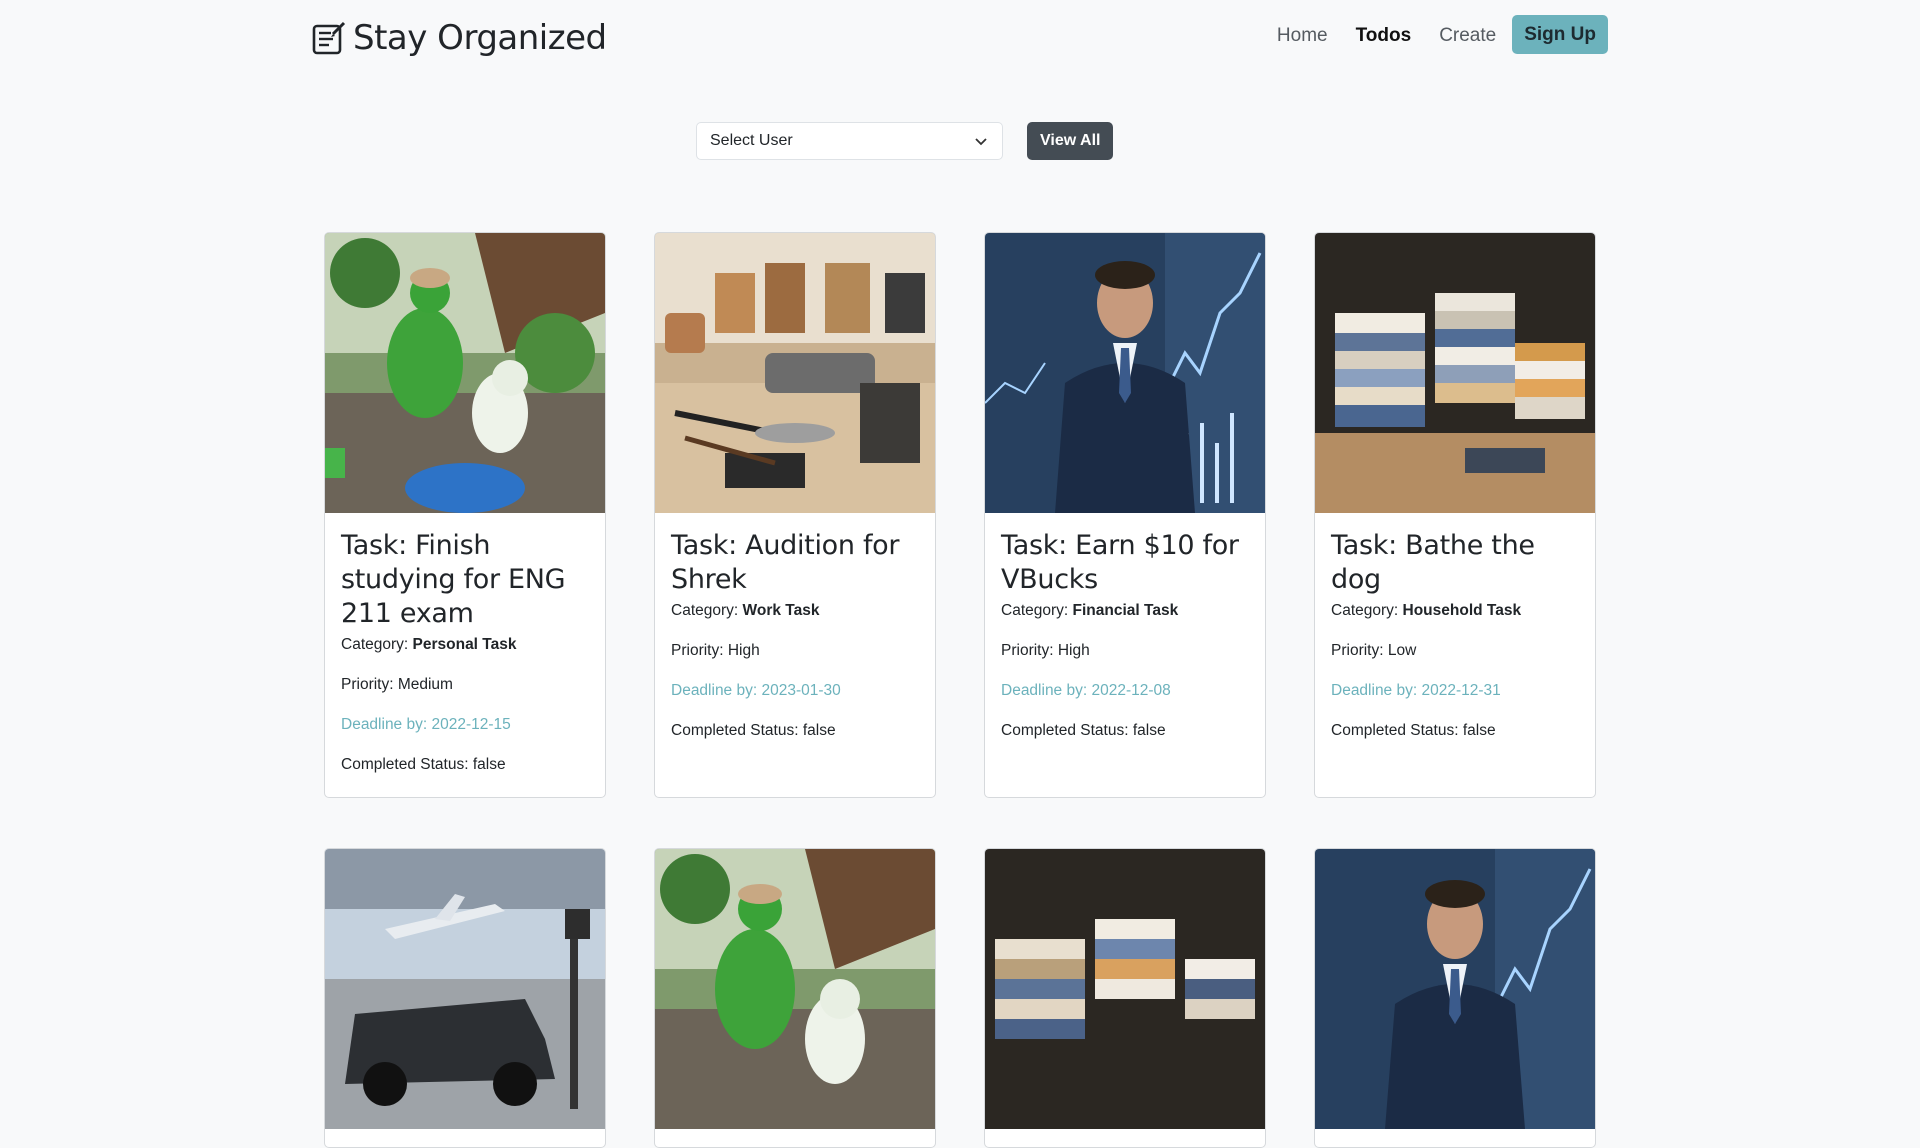 Image resolution: width=1920 pixels, height=1148 pixels. I want to click on card-title: Task: Finish studying for ENG 211 exam, so click(453, 579).